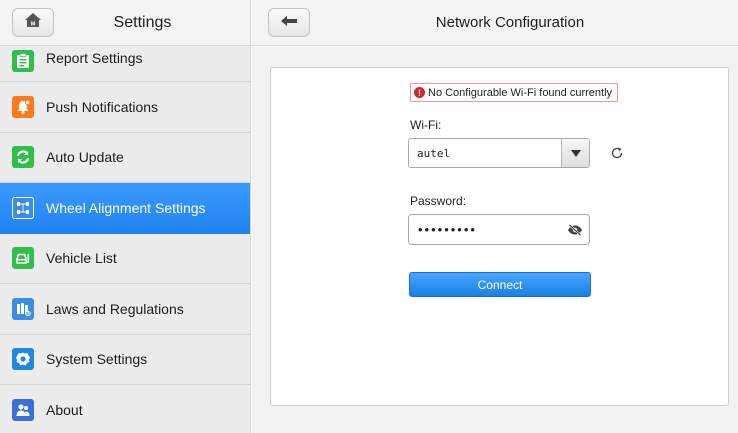  I want to click on gear-icon, so click(23, 359).